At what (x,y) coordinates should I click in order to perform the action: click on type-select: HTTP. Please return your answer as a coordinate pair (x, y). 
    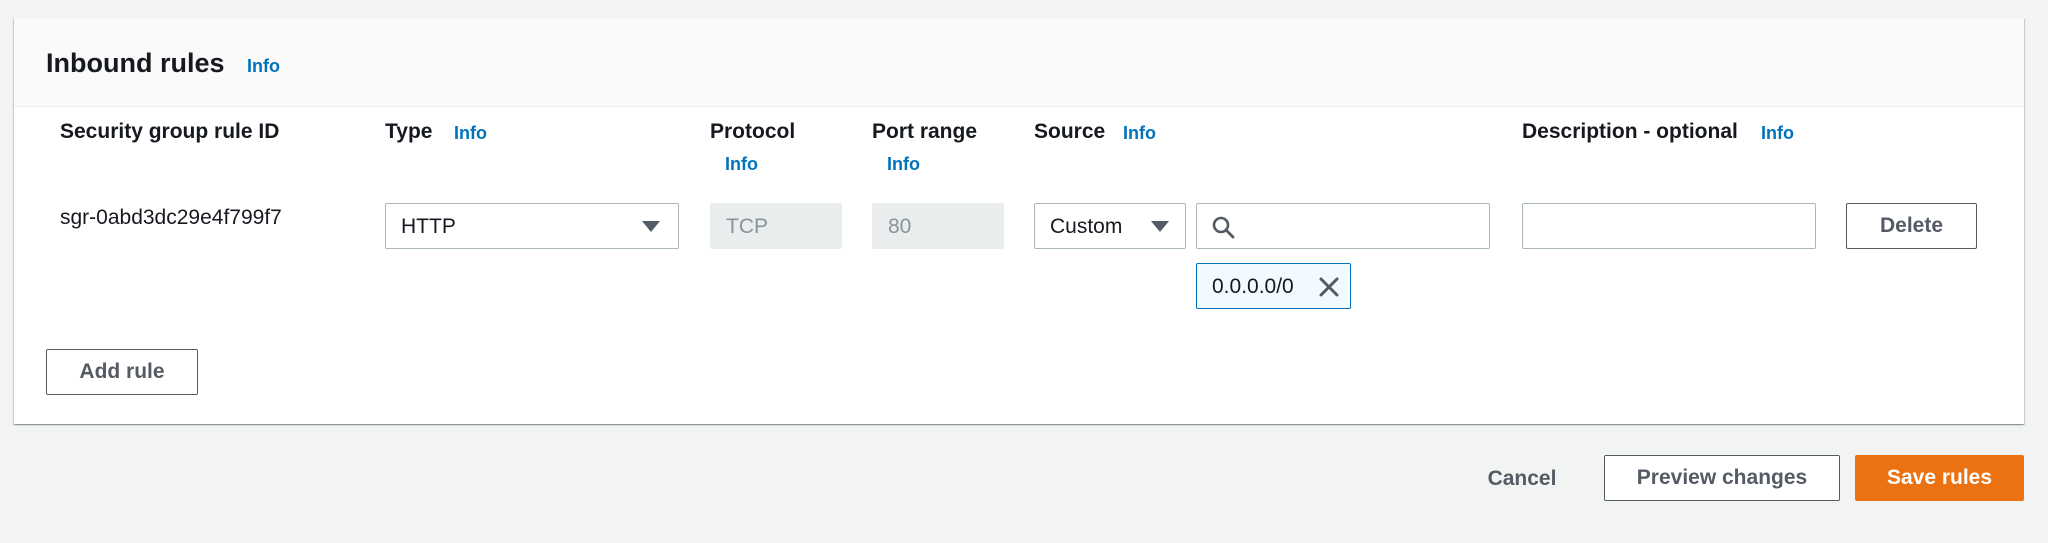
    Looking at the image, I should click on (532, 226).